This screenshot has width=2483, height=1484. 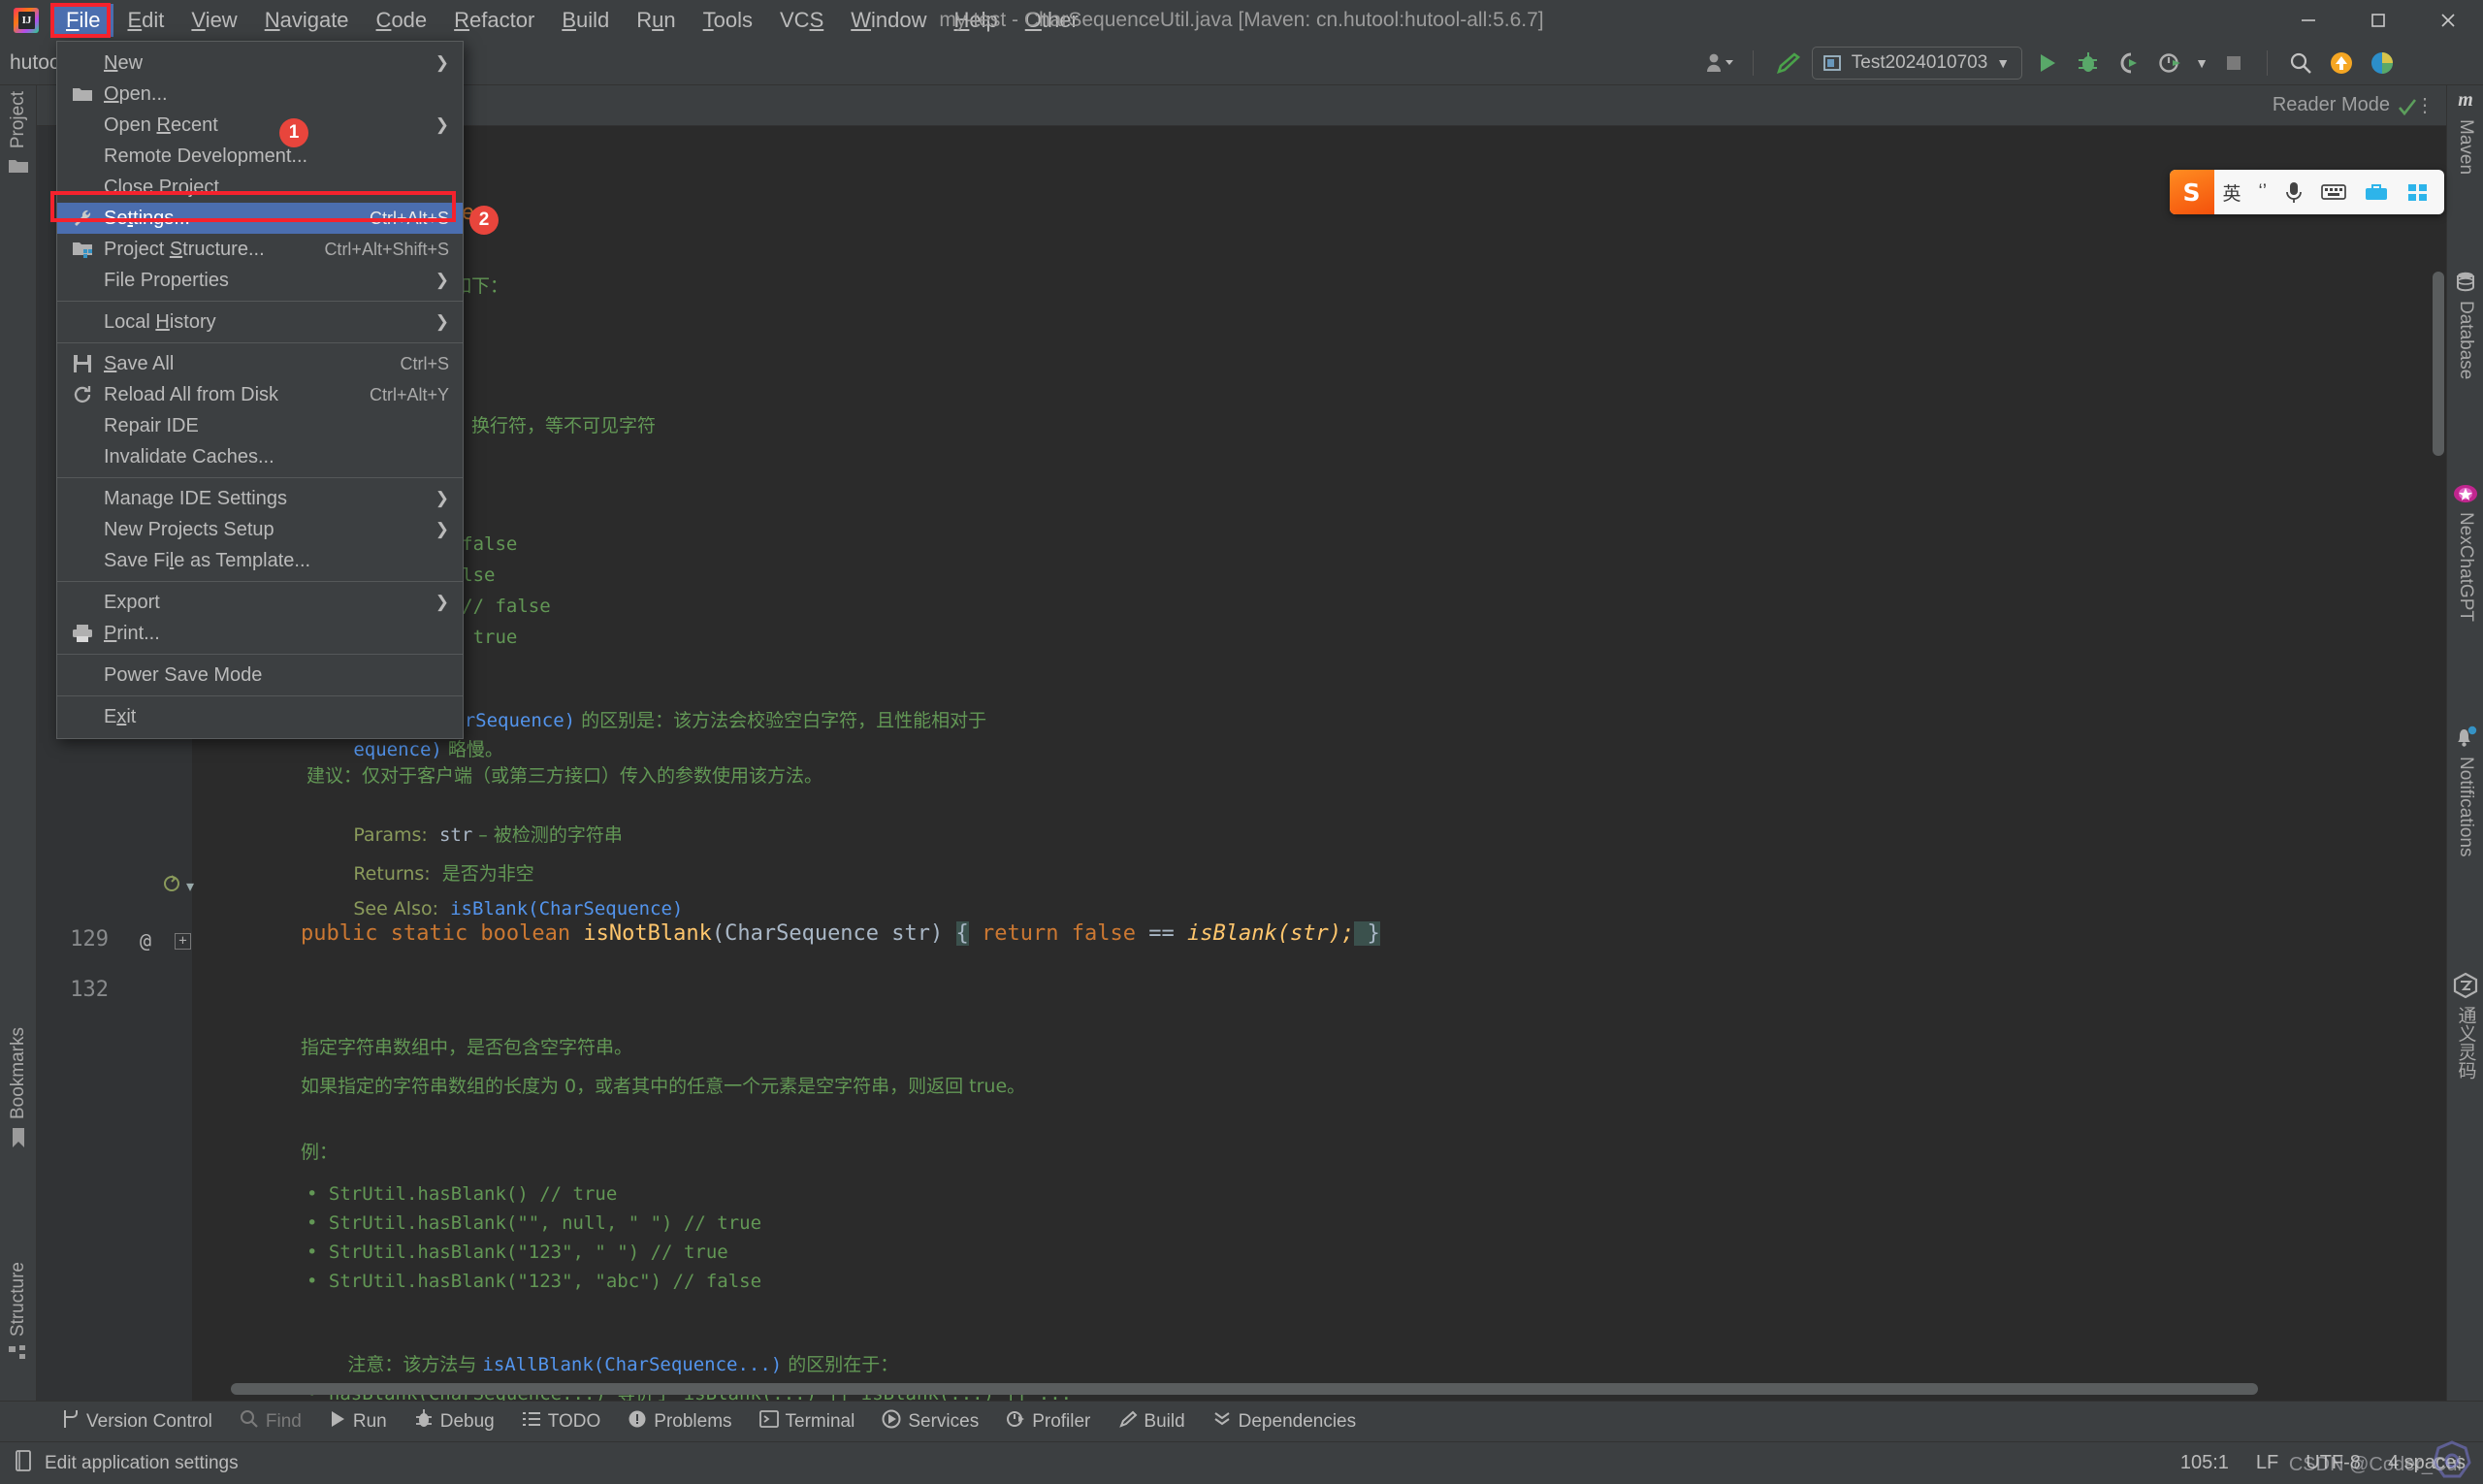 I want to click on sidebar-item-label: Structure, so click(x=18, y=1299).